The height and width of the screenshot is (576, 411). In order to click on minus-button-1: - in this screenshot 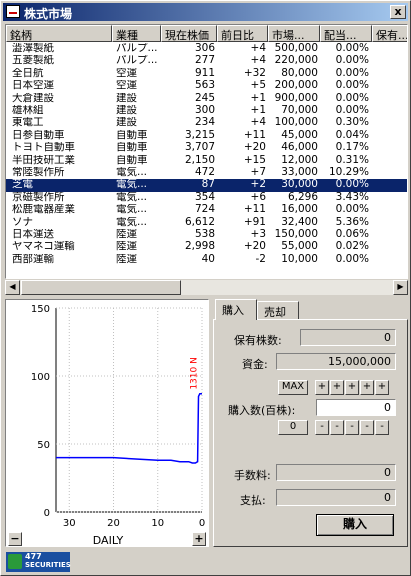, I will do `click(322, 427)`.